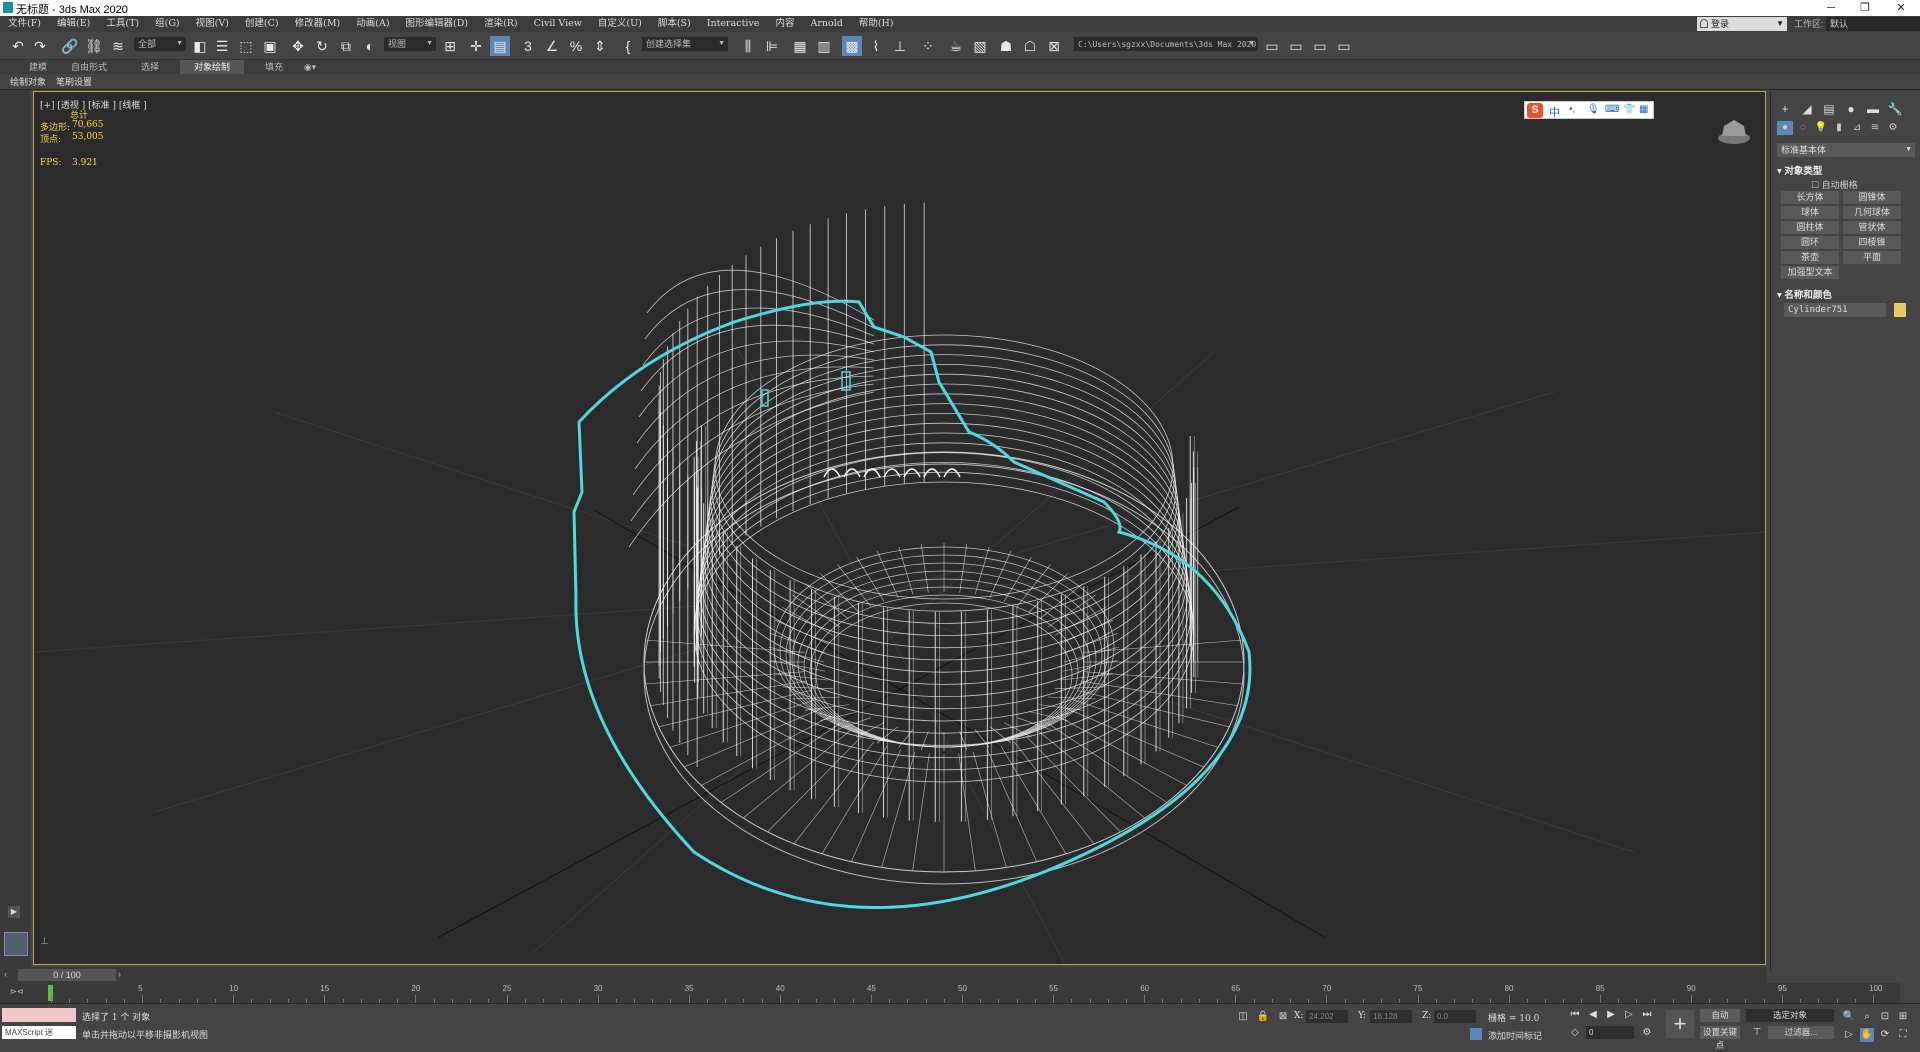 This screenshot has height=1052, width=1920. What do you see at coordinates (274, 67) in the screenshot?
I see `tab-populate: 填充` at bounding box center [274, 67].